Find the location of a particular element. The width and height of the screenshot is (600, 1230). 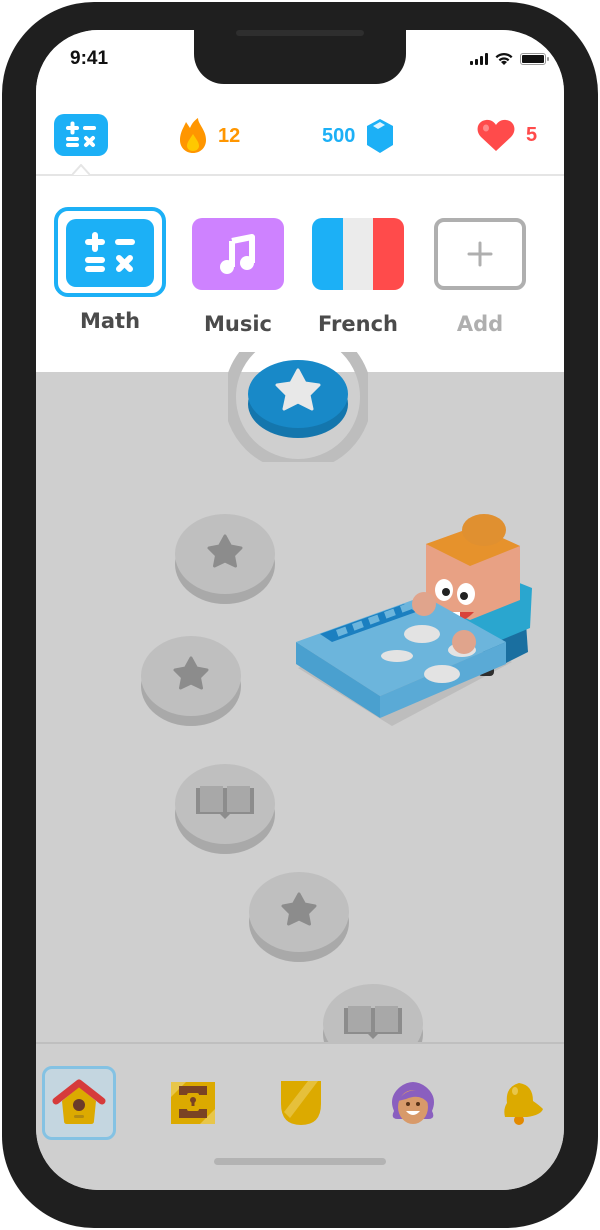

flame-icon is located at coordinates (193, 135).